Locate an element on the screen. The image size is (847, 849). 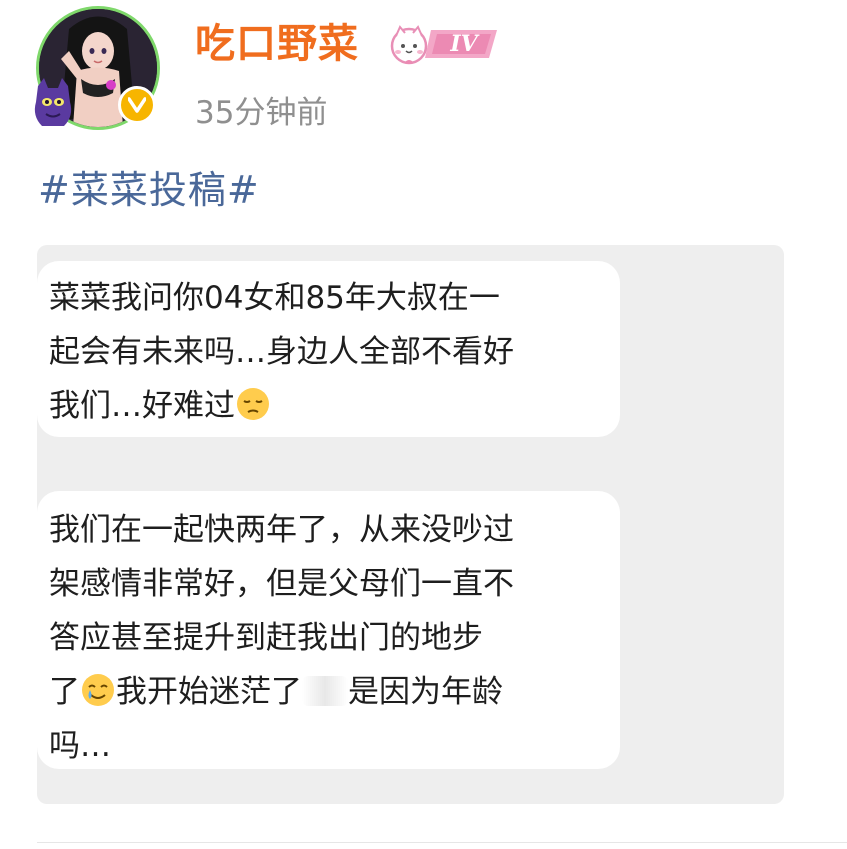
message-line: 菜菜我问你04女和85年大叔在一 is located at coordinates (274, 298).